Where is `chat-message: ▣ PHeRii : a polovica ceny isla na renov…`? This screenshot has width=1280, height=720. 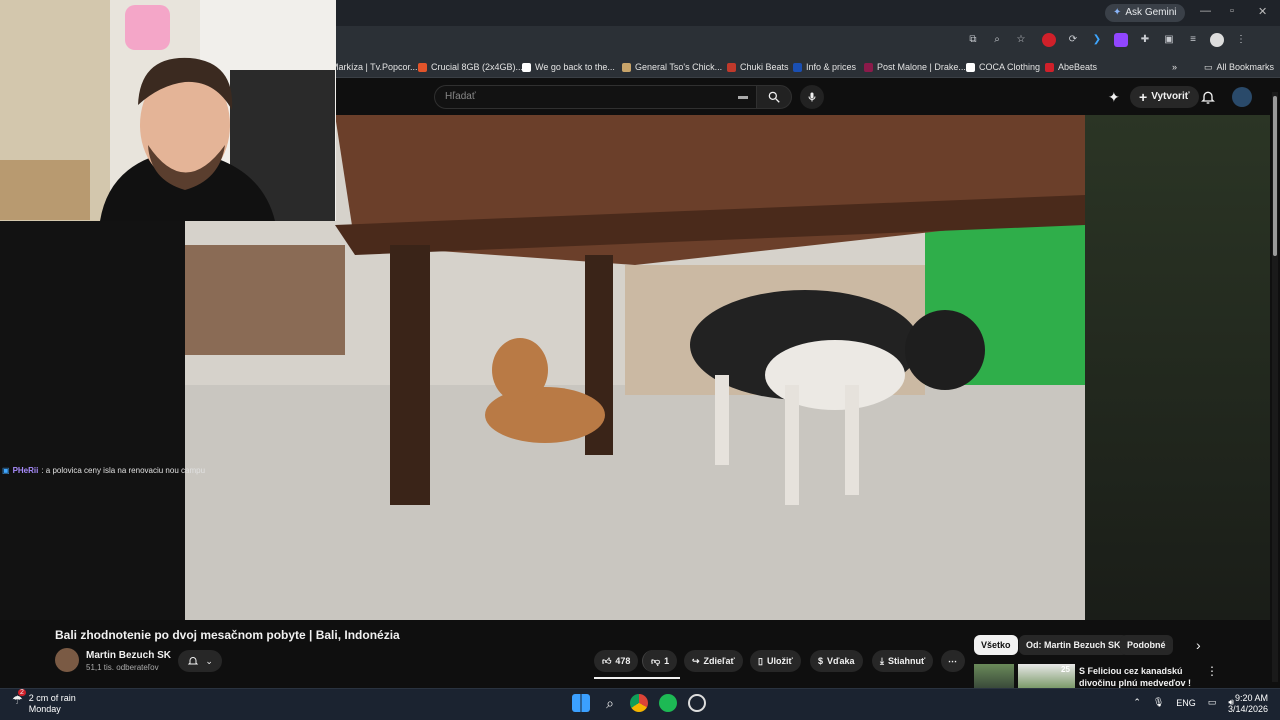
chat-message: ▣ PHeRii : a polovica ceny isla na renov… is located at coordinates (103, 470).